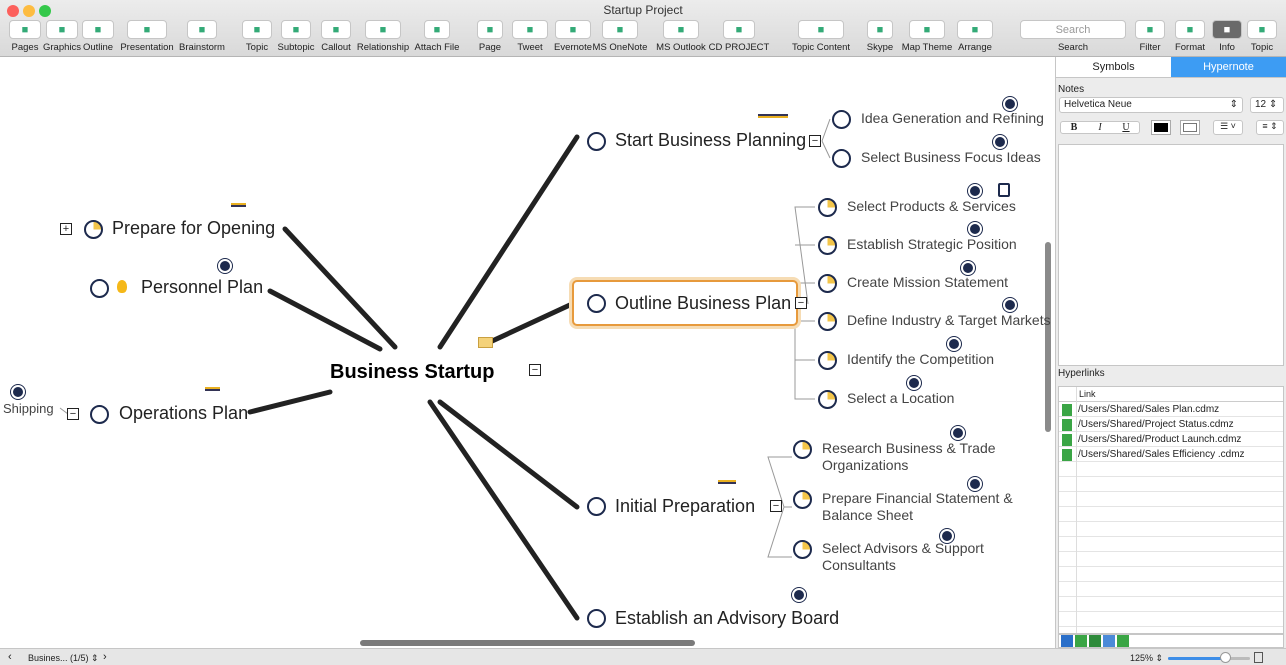 This screenshot has height=665, width=1286. What do you see at coordinates (927, 282) in the screenshot?
I see `subtopic: Create Mission Statement` at bounding box center [927, 282].